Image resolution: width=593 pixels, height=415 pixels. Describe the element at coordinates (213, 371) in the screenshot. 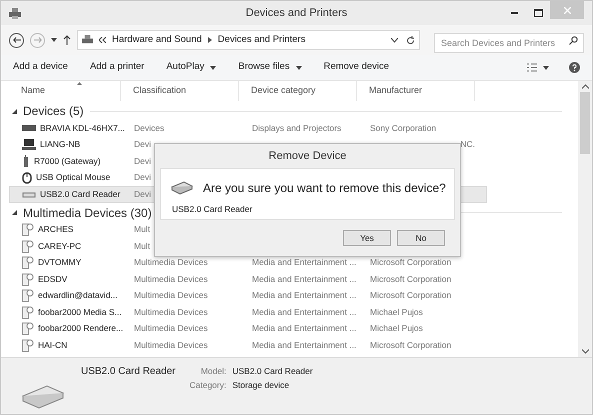

I see `details-label: Model:` at that location.